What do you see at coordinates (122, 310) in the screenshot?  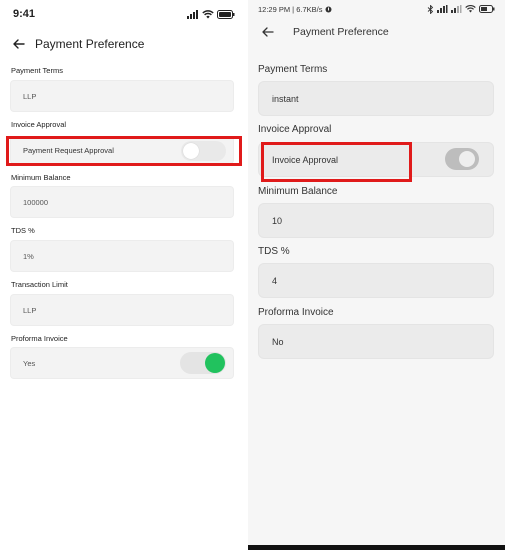 I see `transaction-limit-field: LLP` at bounding box center [122, 310].